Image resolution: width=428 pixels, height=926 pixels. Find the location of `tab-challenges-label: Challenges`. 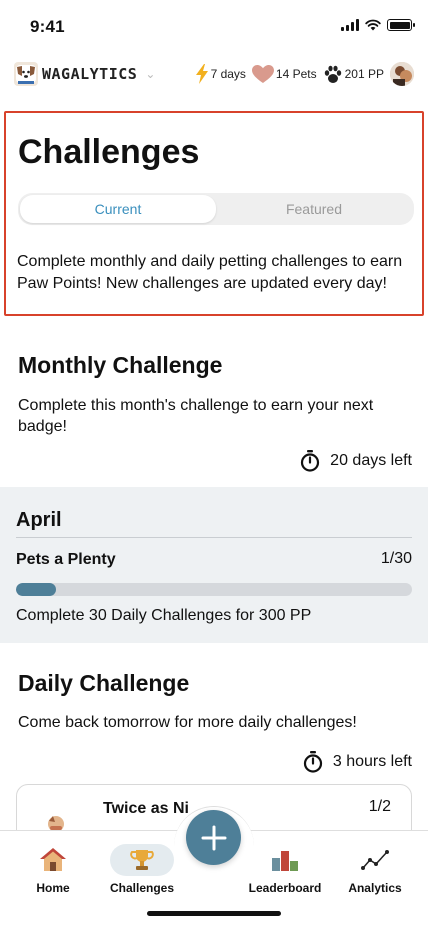

tab-challenges-label: Challenges is located at coordinates (142, 888).